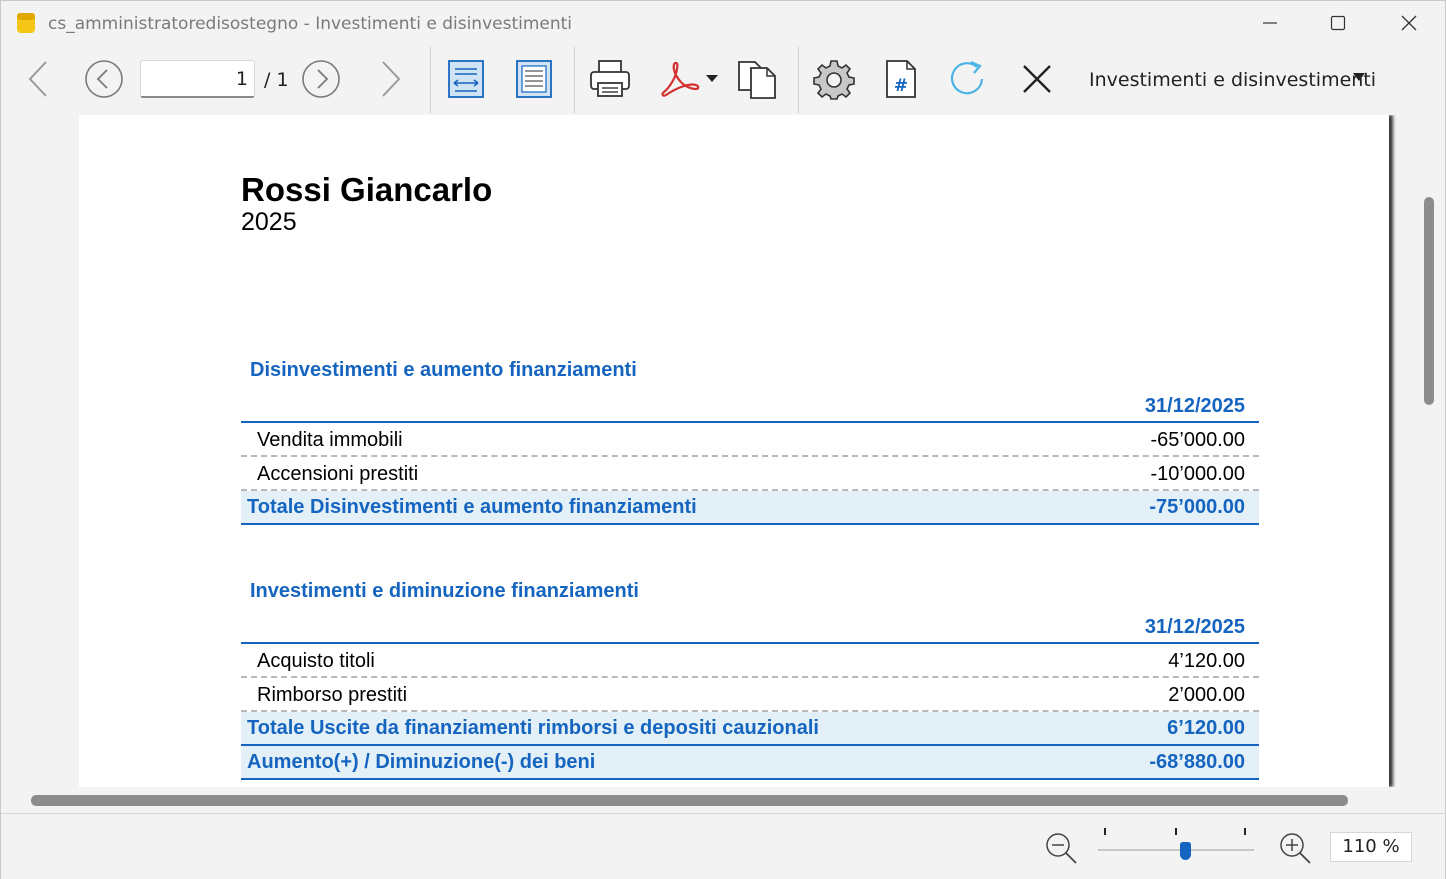  I want to click on page-numbering-button: #, so click(901, 79).